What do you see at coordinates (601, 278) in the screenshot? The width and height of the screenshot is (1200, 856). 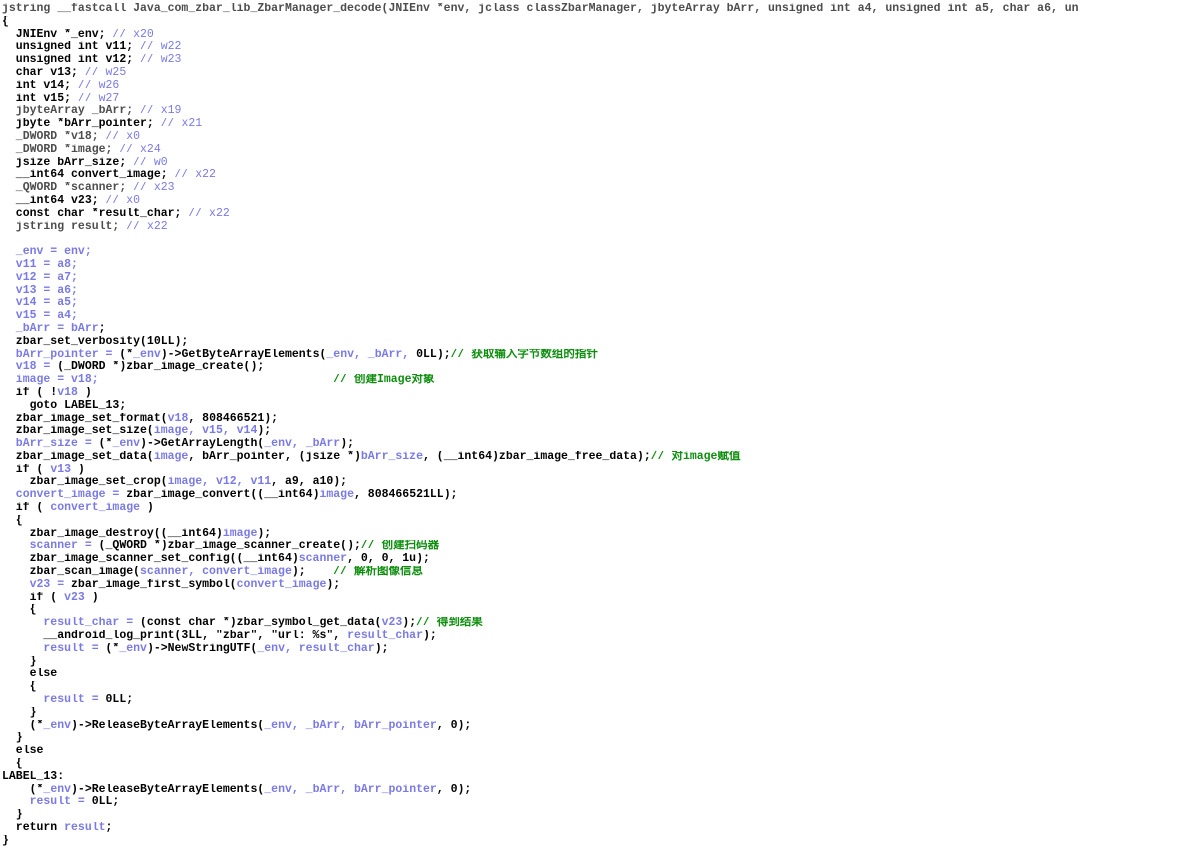 I see `code-line: v12 = a7;` at bounding box center [601, 278].